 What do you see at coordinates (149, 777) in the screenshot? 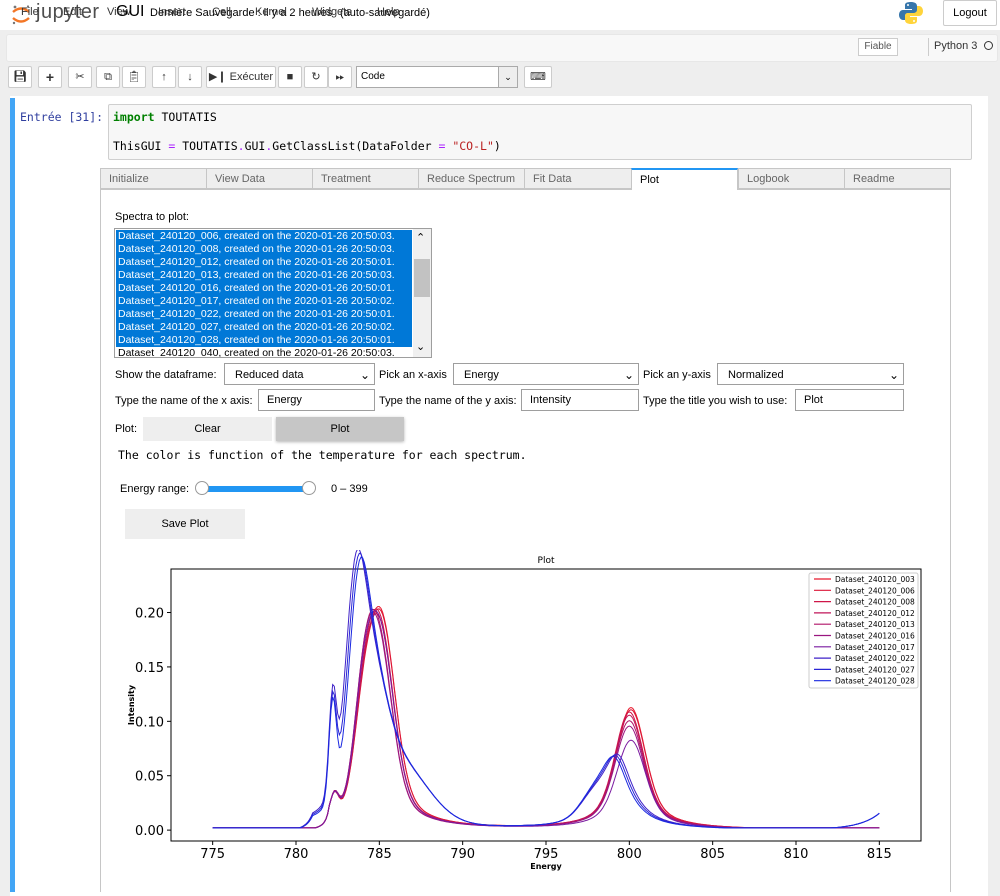
I see `y-tick-label: 0.05` at bounding box center [149, 777].